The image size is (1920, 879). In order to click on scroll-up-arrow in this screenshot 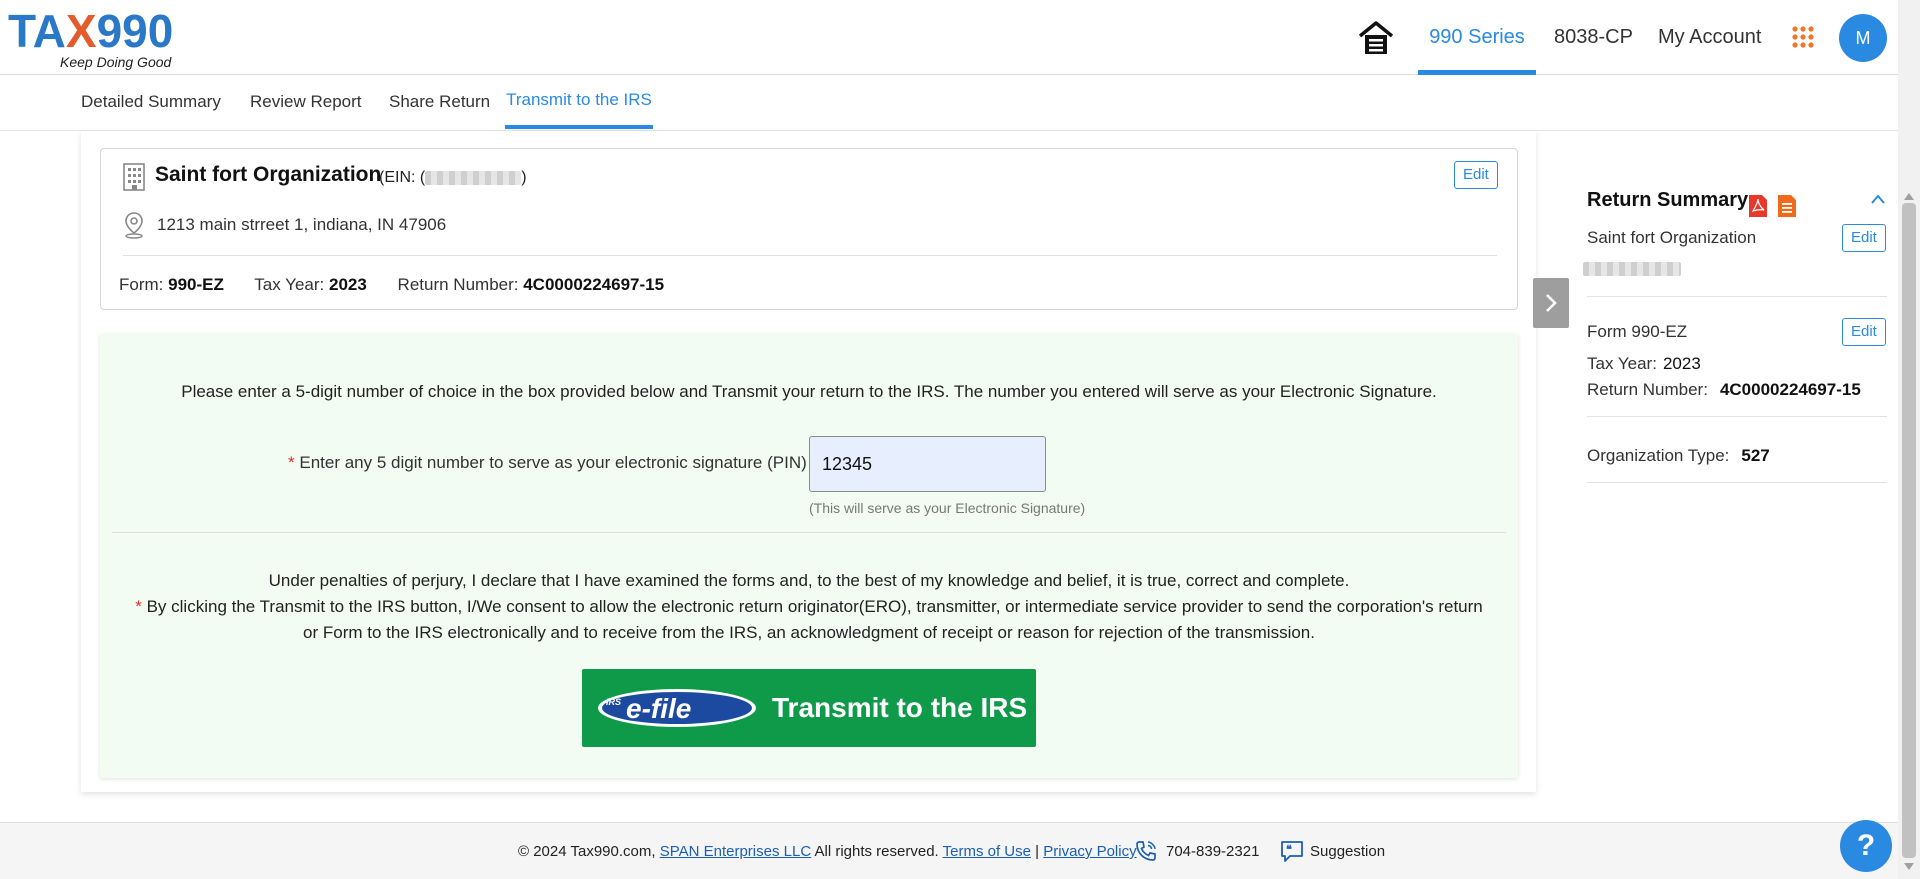, I will do `click(1909, 196)`.